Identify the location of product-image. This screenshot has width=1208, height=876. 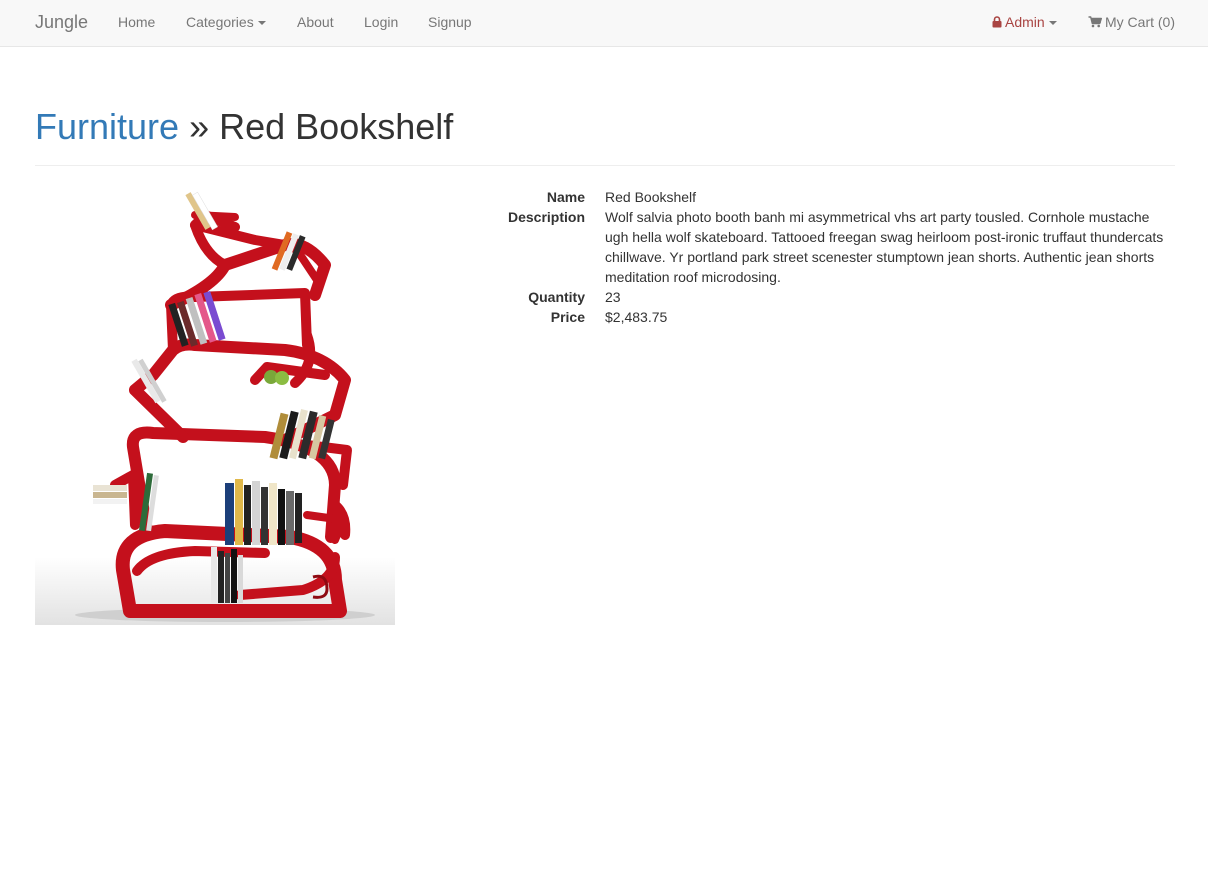
(215, 405).